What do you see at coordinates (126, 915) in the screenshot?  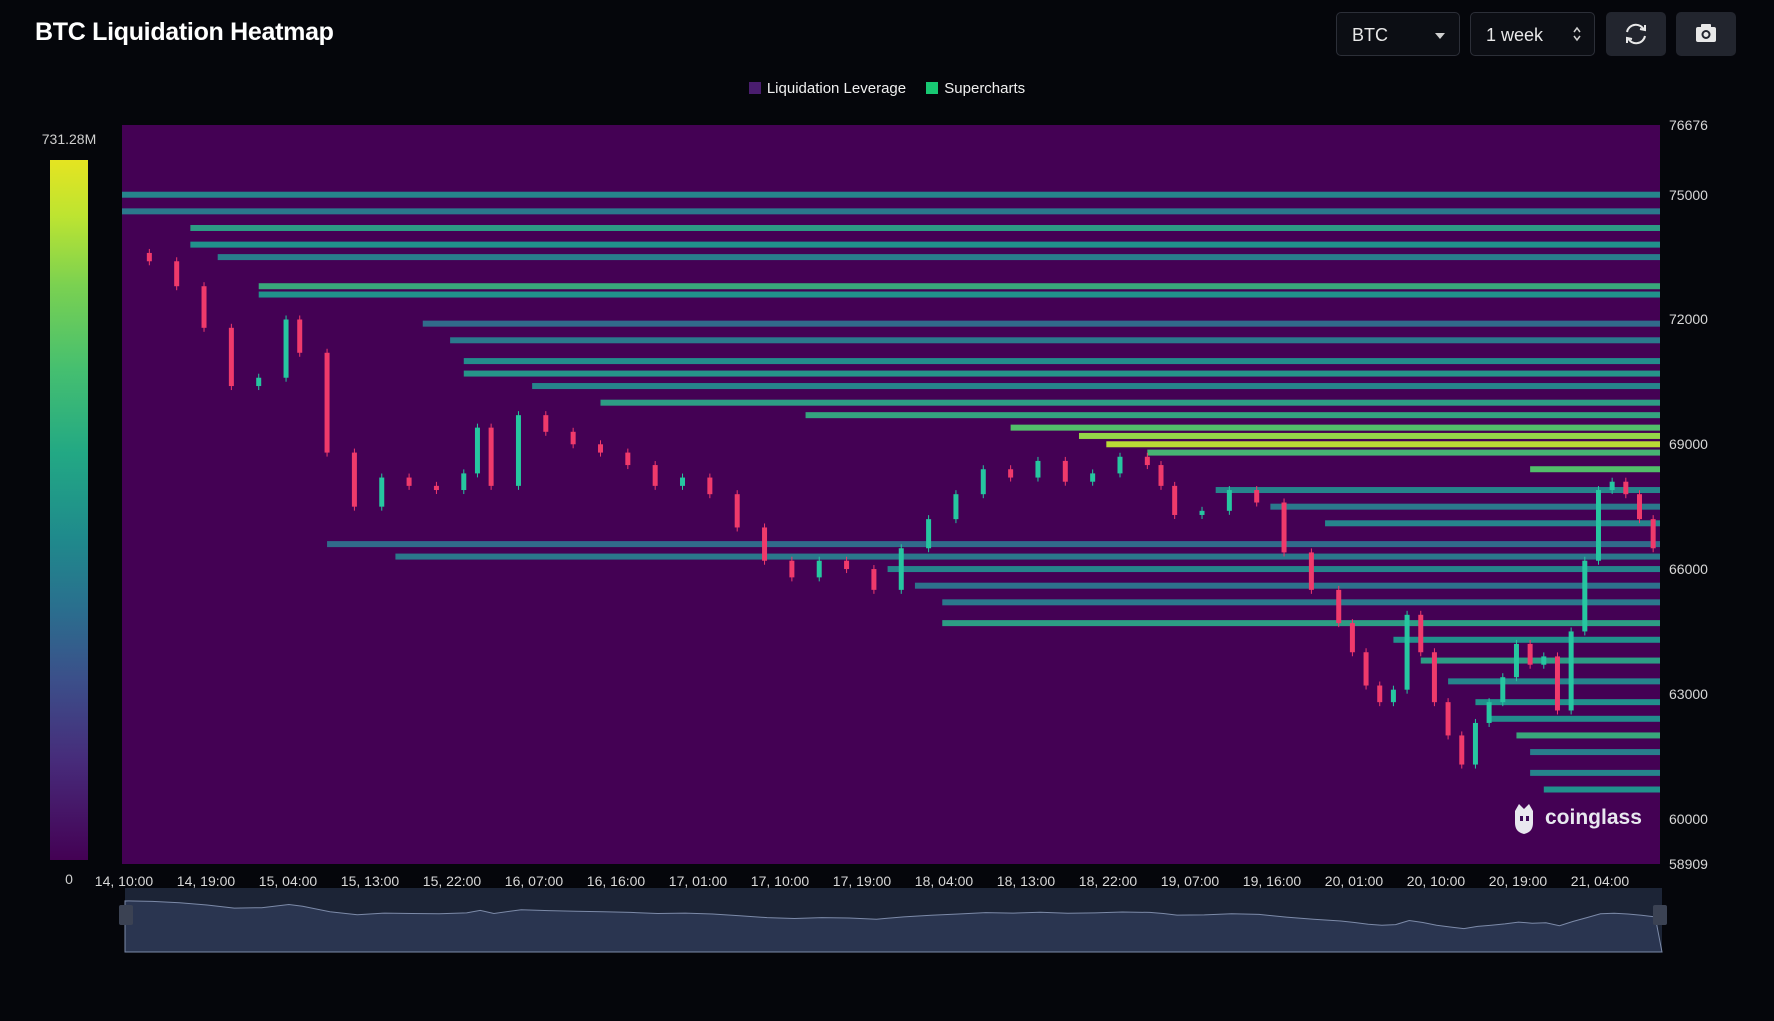 I see `navigator-left-handle` at bounding box center [126, 915].